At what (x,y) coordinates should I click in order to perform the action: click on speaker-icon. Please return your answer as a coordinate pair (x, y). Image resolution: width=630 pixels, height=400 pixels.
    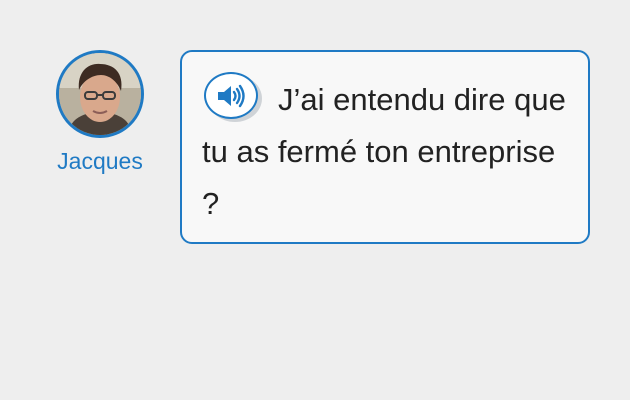
    Looking at the image, I should click on (231, 96).